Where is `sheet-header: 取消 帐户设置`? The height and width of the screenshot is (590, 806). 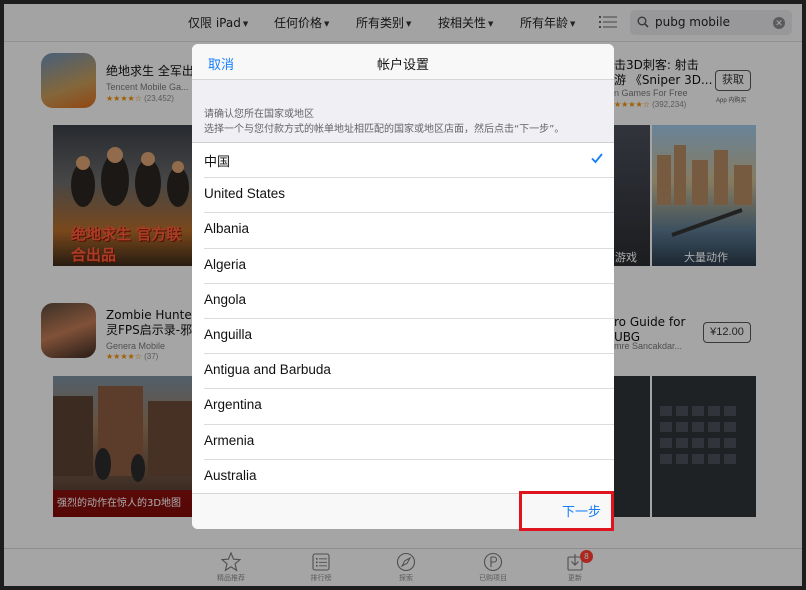 sheet-header: 取消 帐户设置 is located at coordinates (403, 62).